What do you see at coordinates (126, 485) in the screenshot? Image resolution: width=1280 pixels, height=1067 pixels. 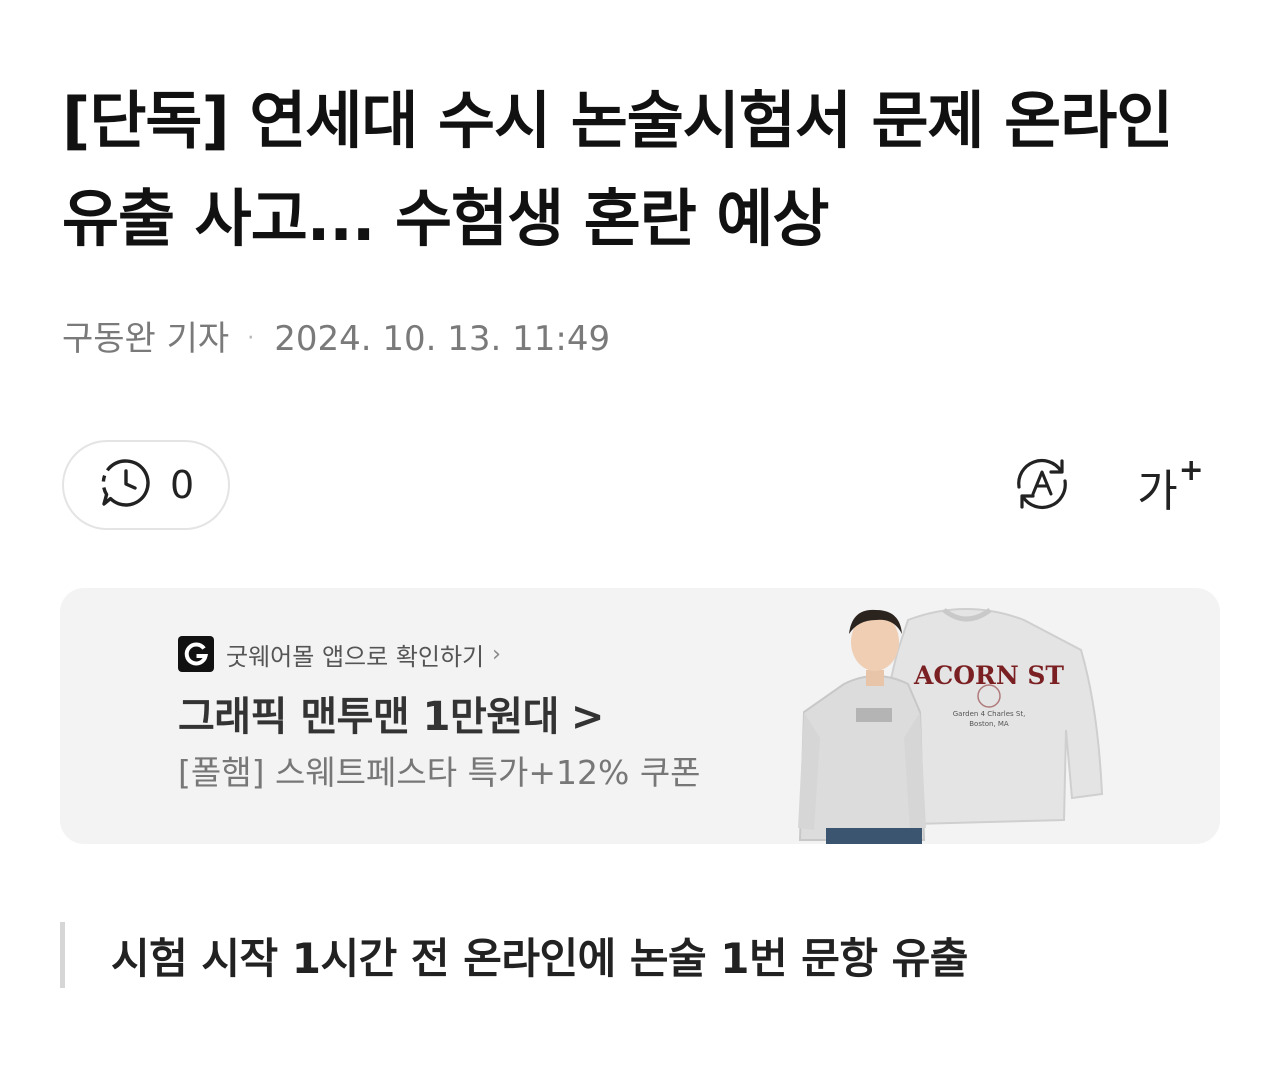 I see `comment-clock-icon` at bounding box center [126, 485].